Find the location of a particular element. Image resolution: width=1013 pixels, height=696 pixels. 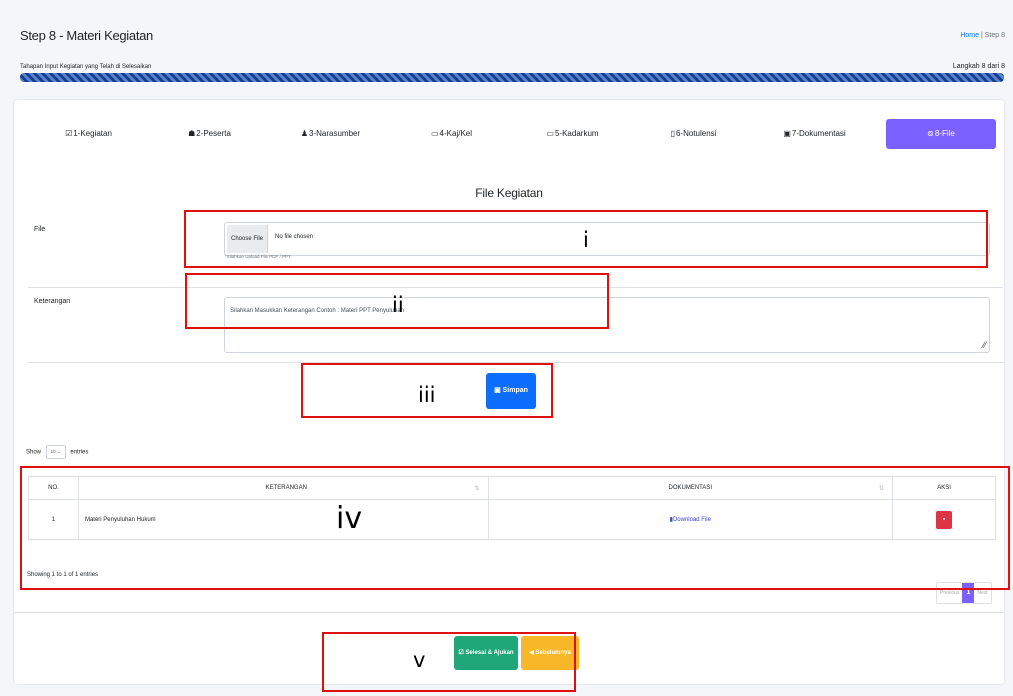

tab-label: 6-Notulensi is located at coordinates (696, 133).